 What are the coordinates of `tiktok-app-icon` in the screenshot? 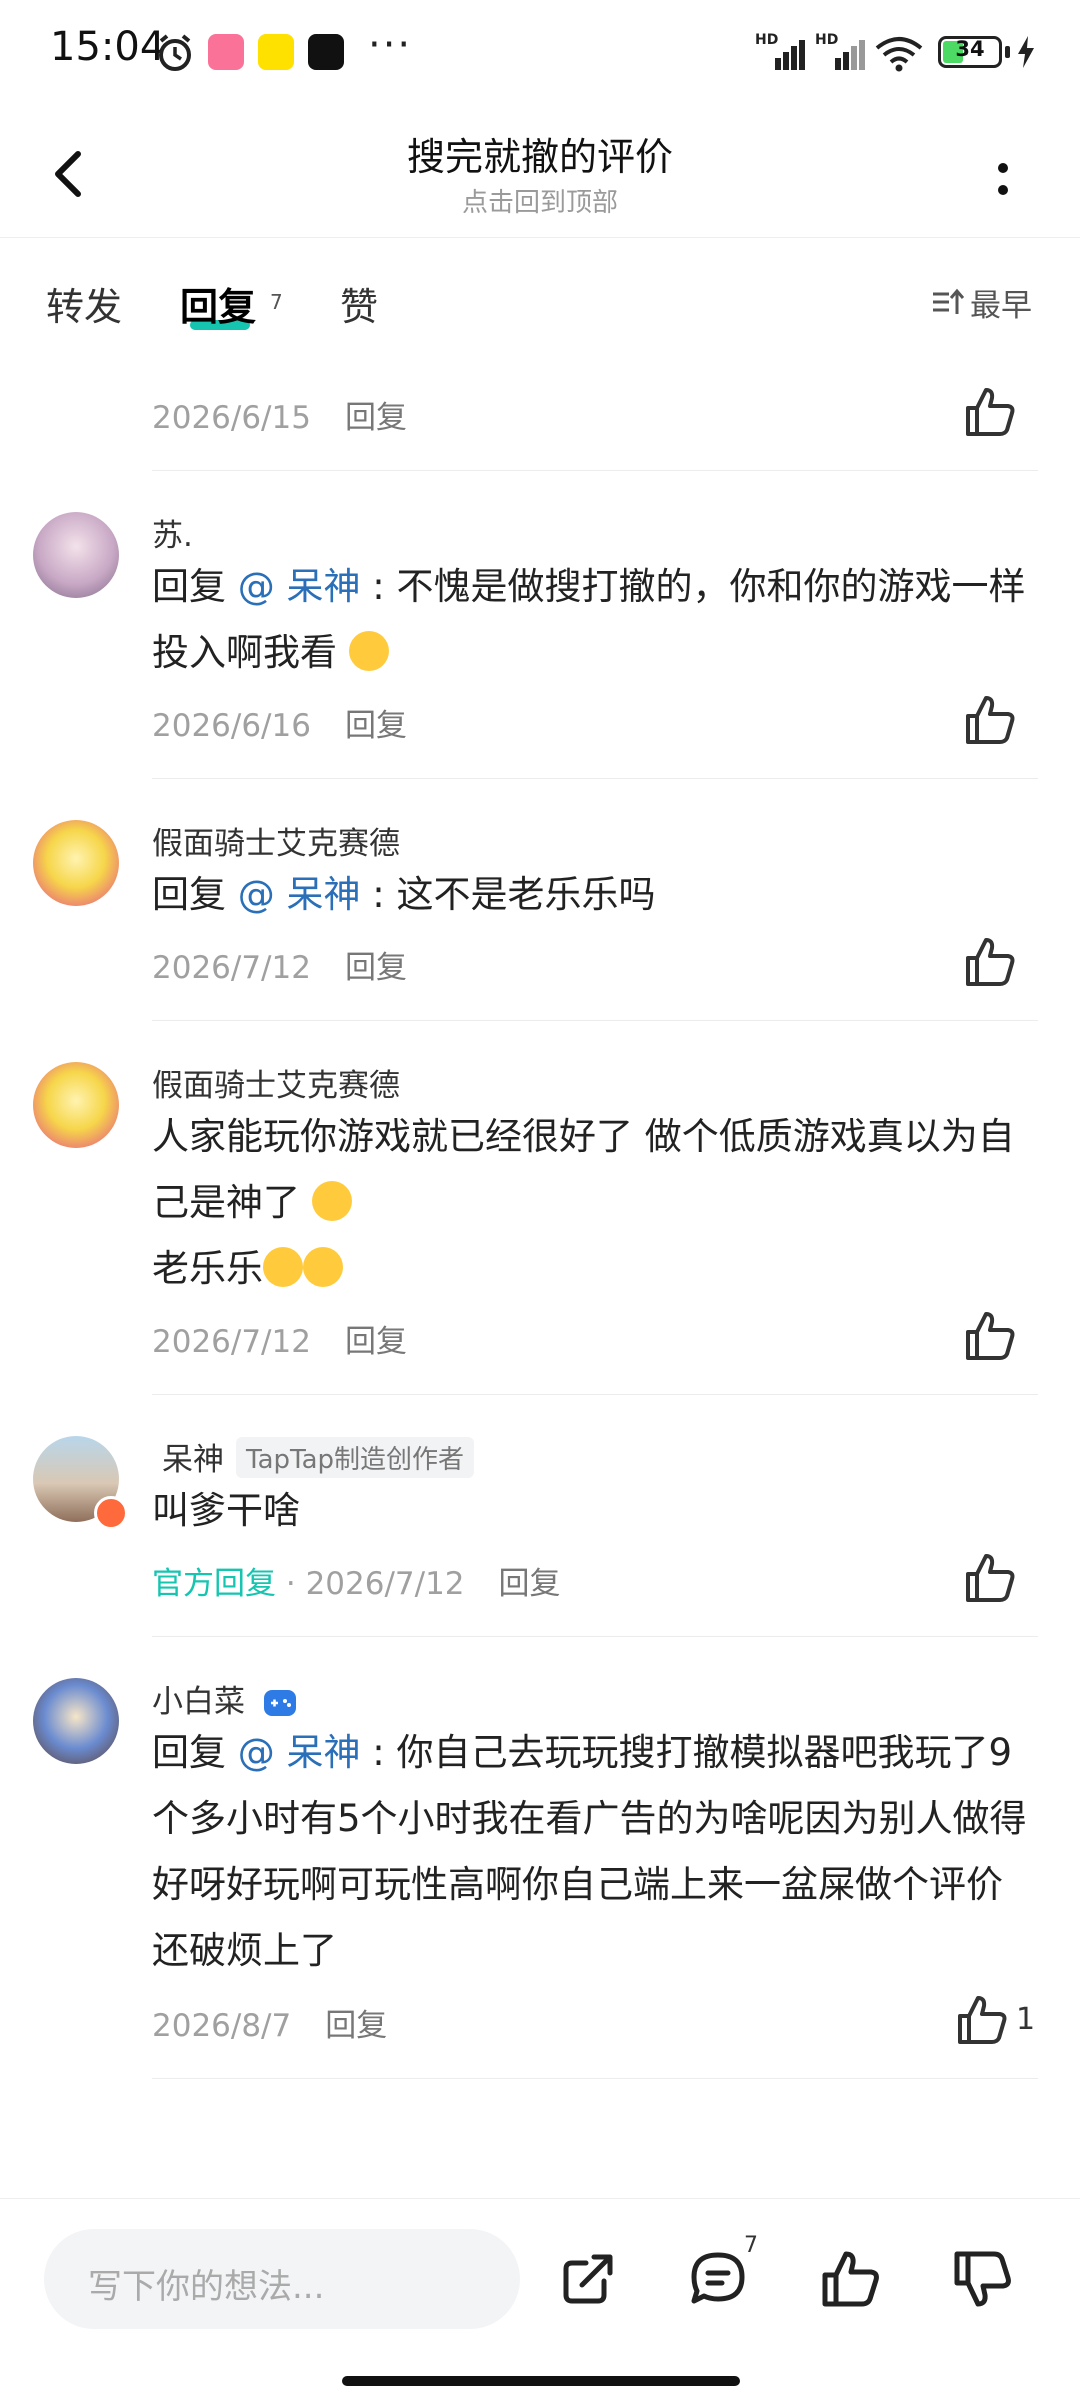 It's located at (326, 52).